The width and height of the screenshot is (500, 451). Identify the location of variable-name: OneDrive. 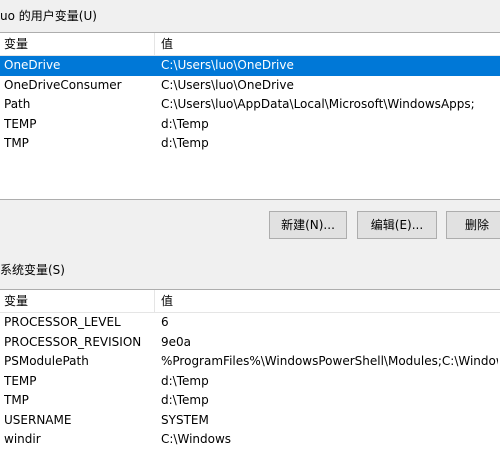
(32, 65).